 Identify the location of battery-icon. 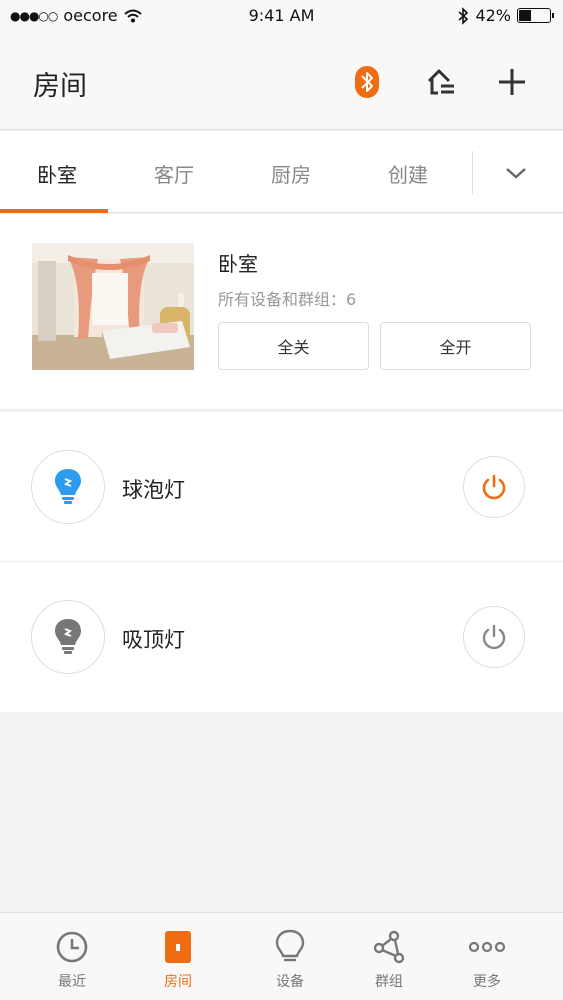
(535, 15).